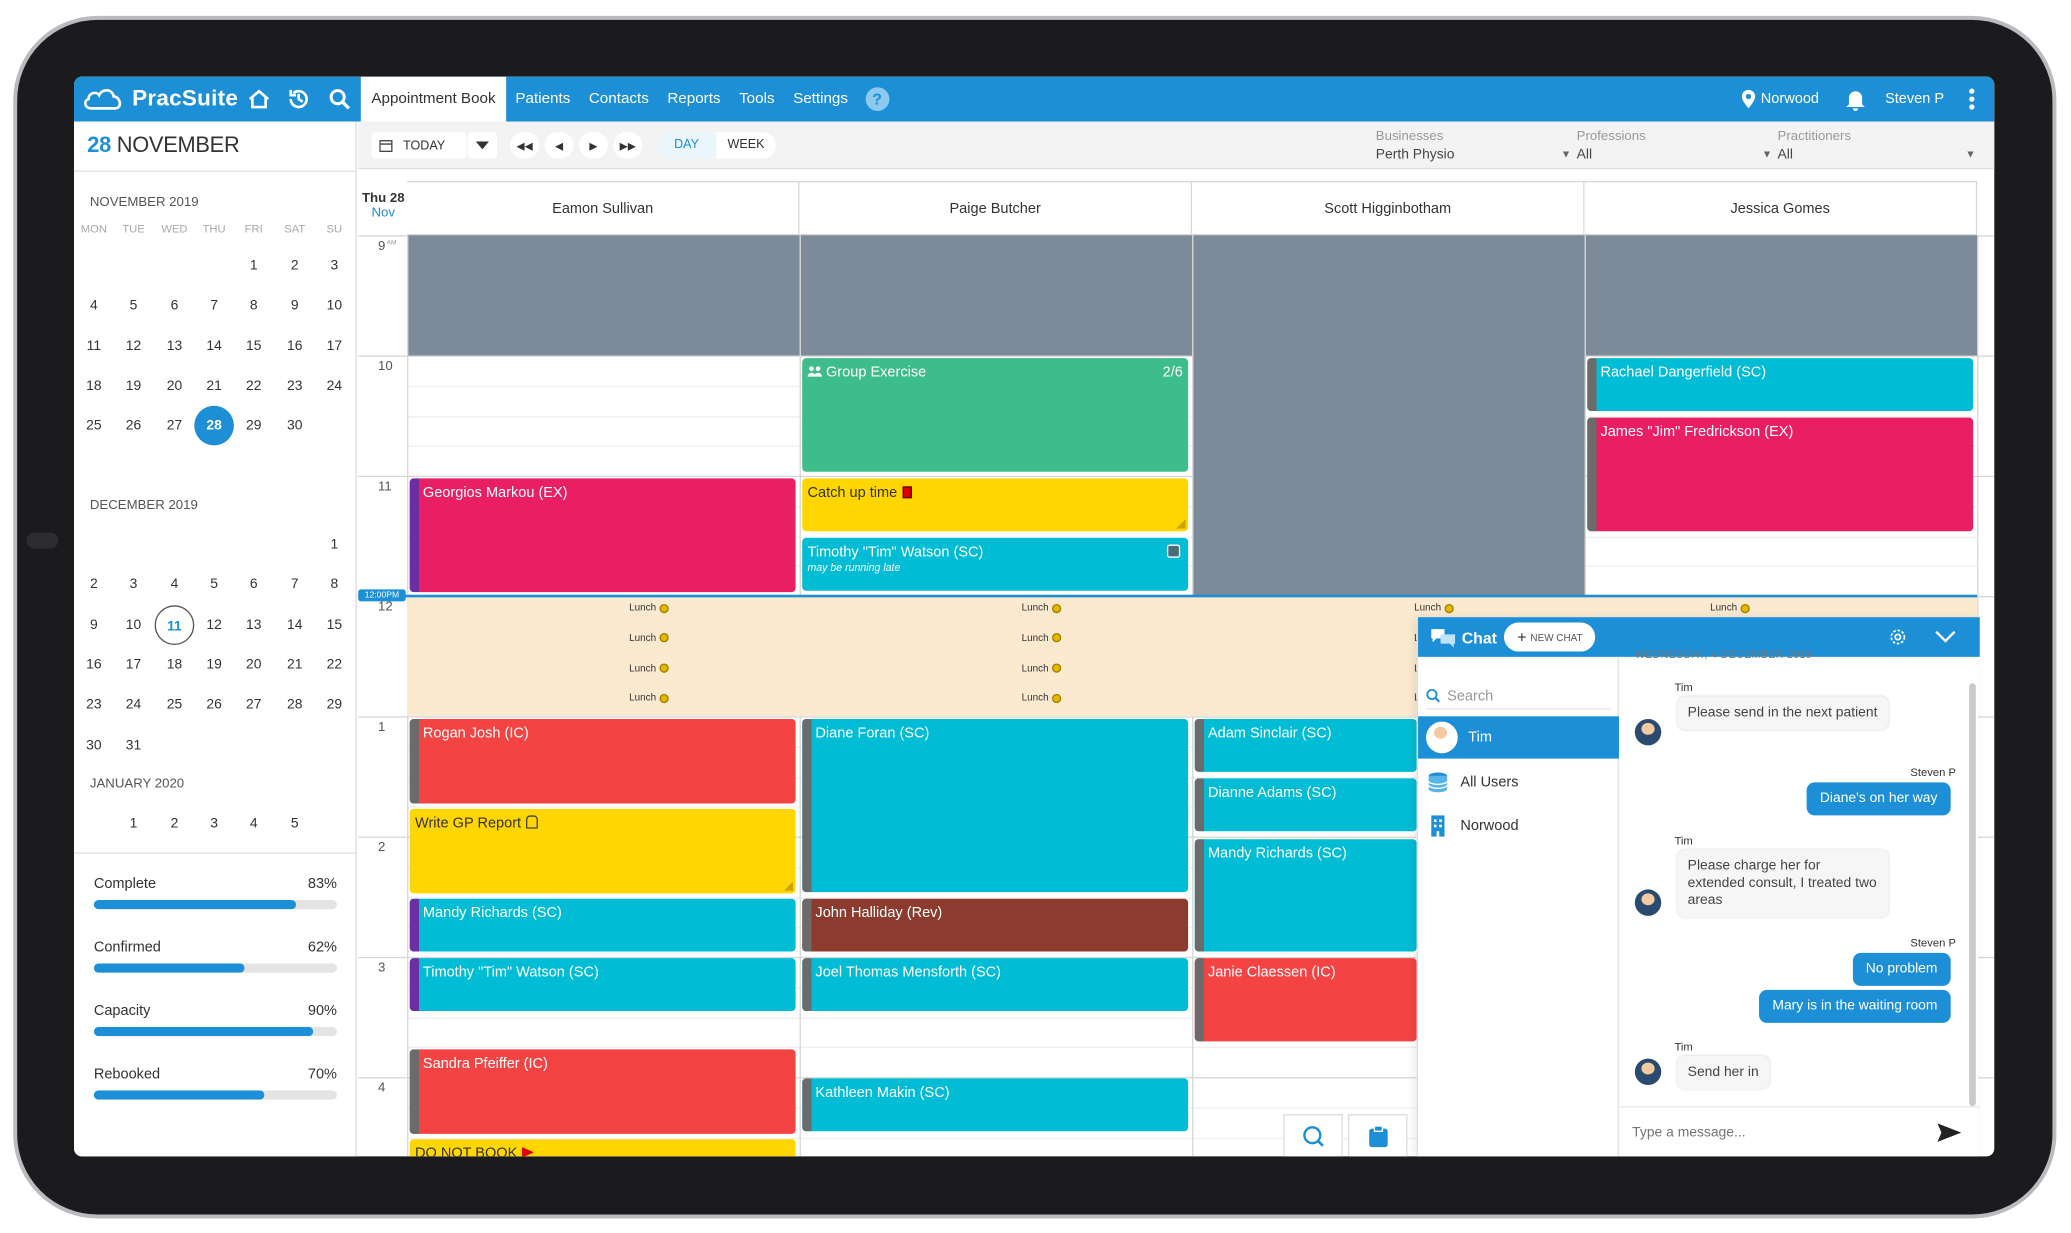 This screenshot has width=2071, height=1233. What do you see at coordinates (1518, 782) in the screenshot?
I see `chat-item-all-users: All Users` at bounding box center [1518, 782].